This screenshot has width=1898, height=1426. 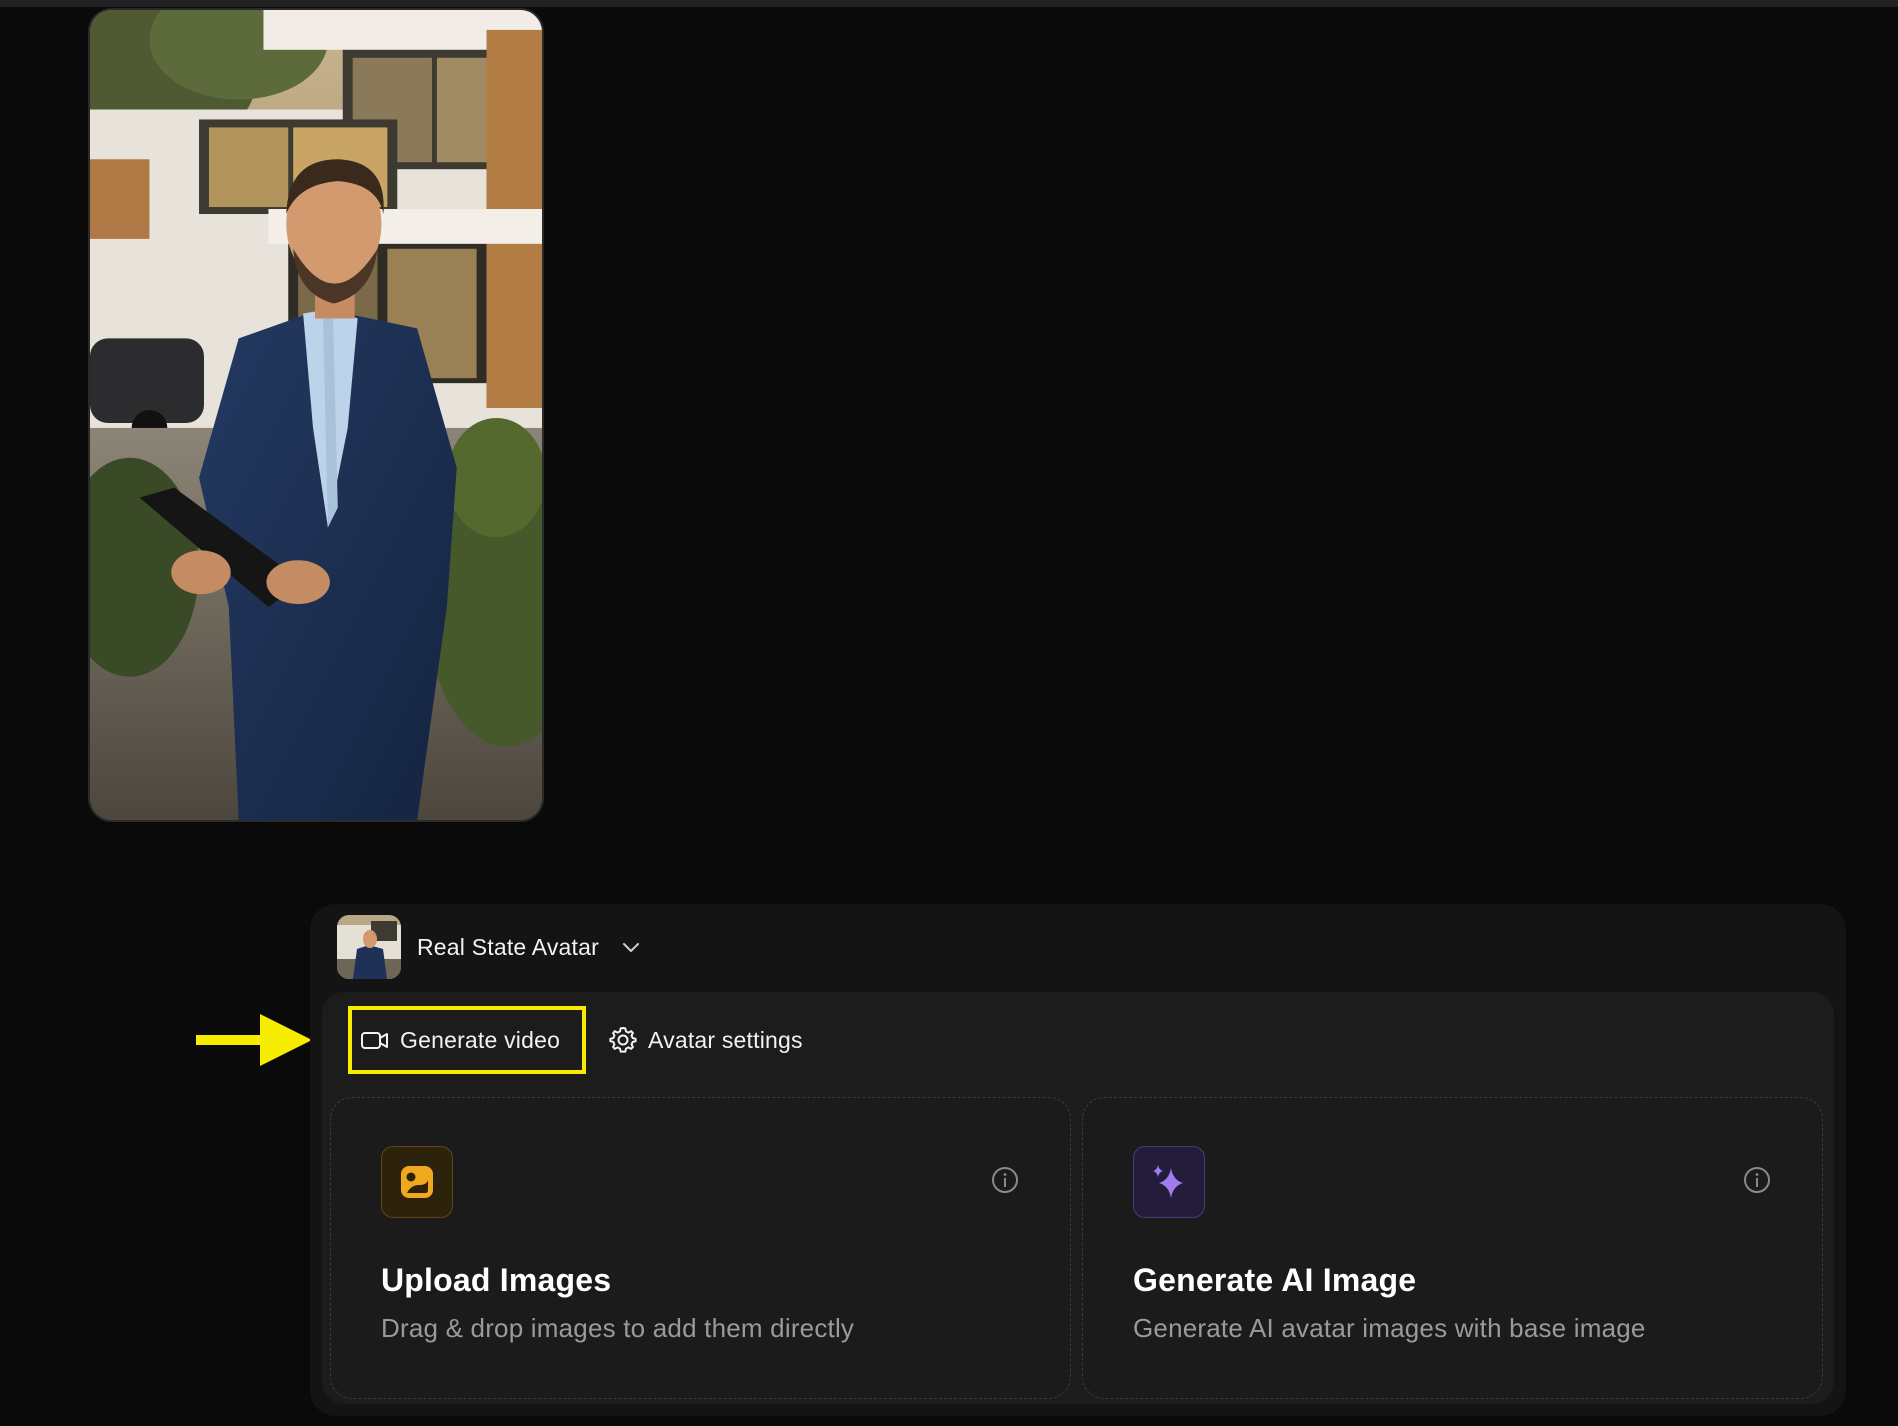 I want to click on avatar-photo-preview, so click(x=316, y=415).